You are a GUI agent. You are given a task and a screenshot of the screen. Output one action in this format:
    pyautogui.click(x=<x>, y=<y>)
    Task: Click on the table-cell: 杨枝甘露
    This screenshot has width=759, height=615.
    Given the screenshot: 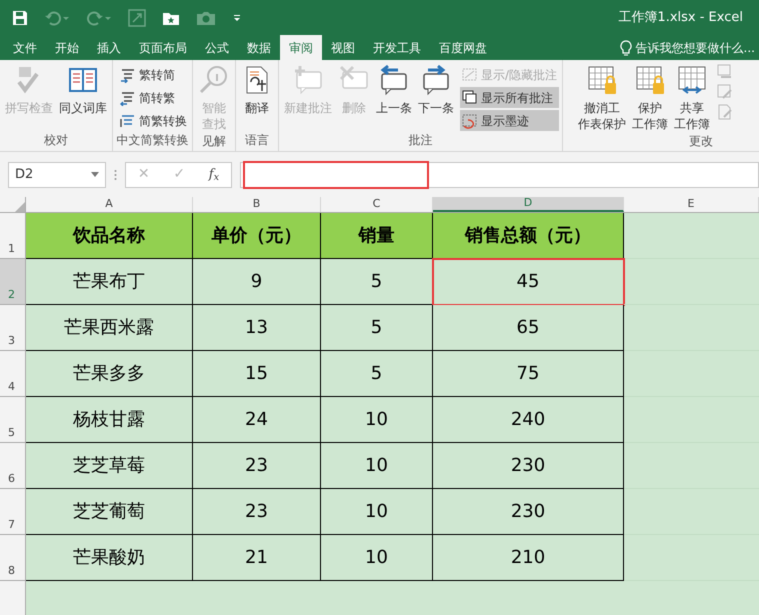 What is the action you would take?
    pyautogui.click(x=109, y=420)
    